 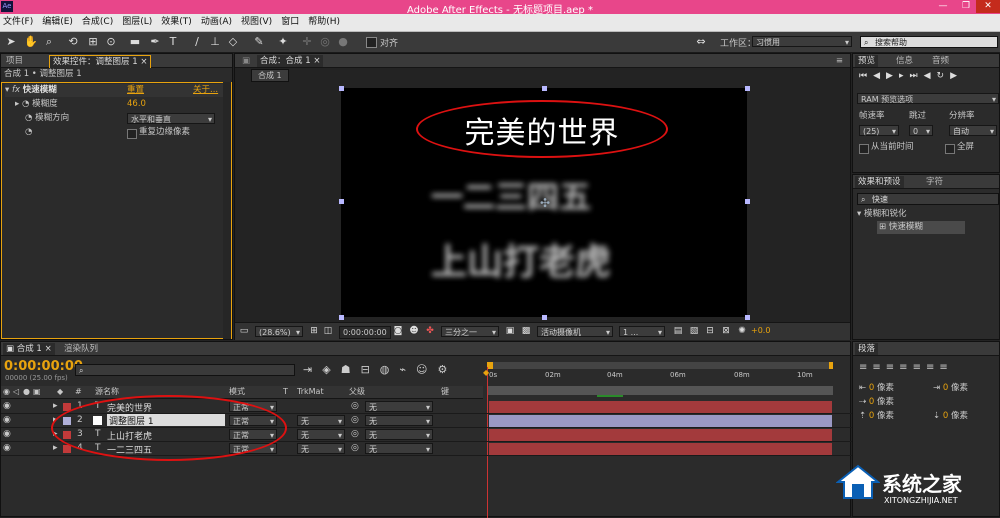 What do you see at coordinates (881, 214) in the screenshot?
I see `effects-category: ▾ 模糊和锐化` at bounding box center [881, 214].